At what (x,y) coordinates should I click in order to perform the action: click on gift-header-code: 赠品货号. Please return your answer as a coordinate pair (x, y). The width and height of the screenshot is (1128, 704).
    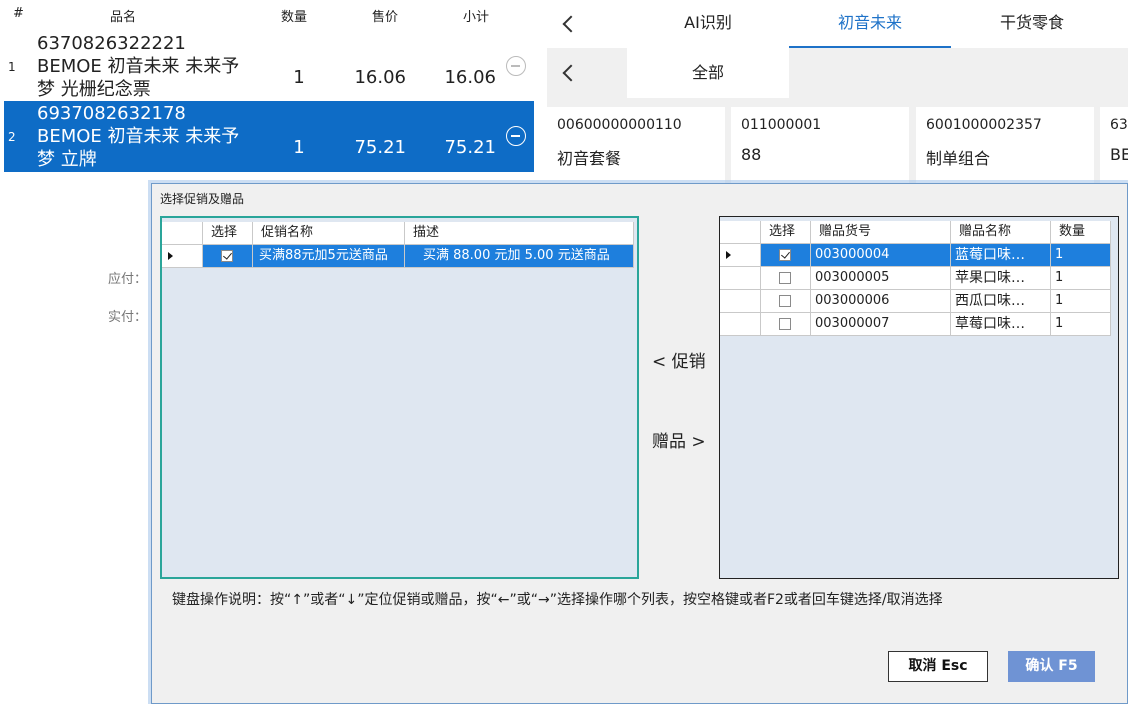
    Looking at the image, I should click on (881, 232).